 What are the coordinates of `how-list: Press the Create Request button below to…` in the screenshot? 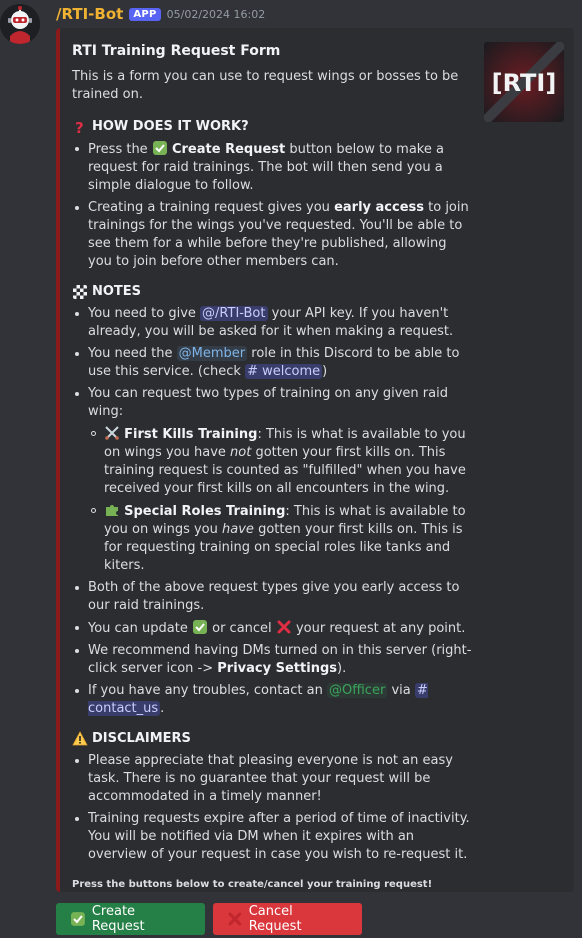 It's located at (272, 205).